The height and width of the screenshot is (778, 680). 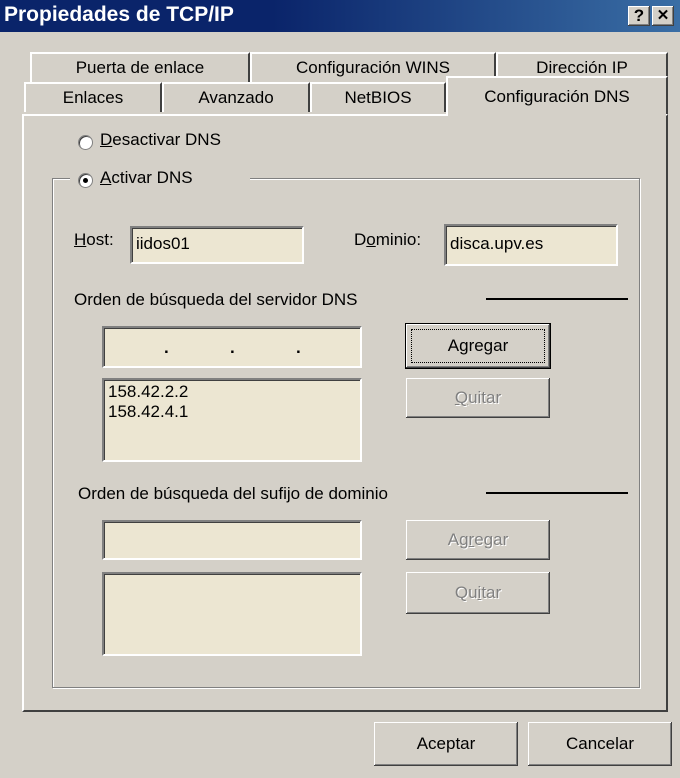 I want to click on enable-dns-label: Activar DNS, so click(x=146, y=178).